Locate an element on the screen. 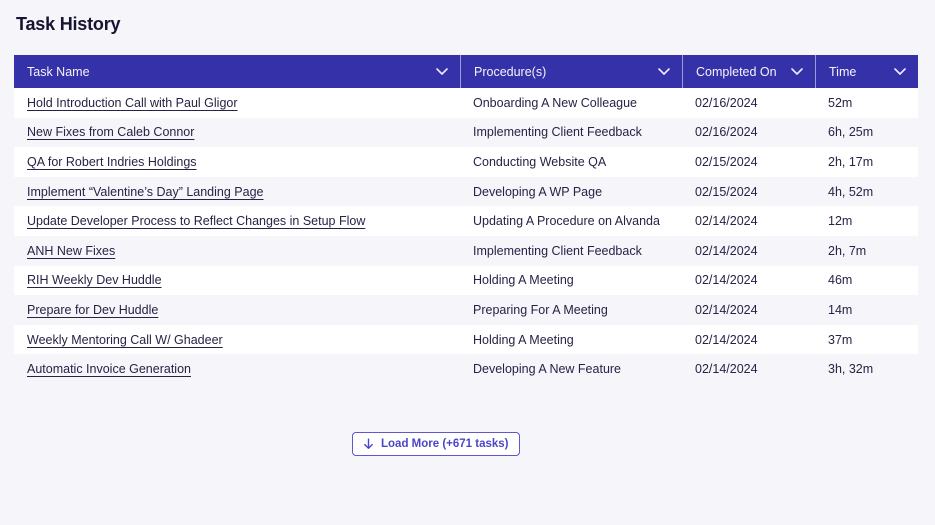  procedure-cell: Developing A WP Page is located at coordinates (538, 191).